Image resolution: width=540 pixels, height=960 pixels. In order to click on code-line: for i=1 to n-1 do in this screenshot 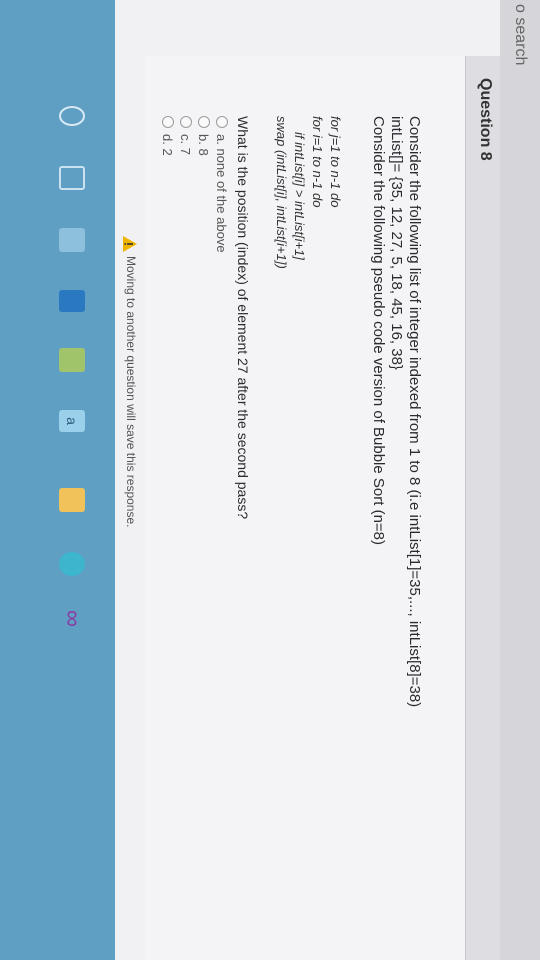, I will do `click(317, 162)`.